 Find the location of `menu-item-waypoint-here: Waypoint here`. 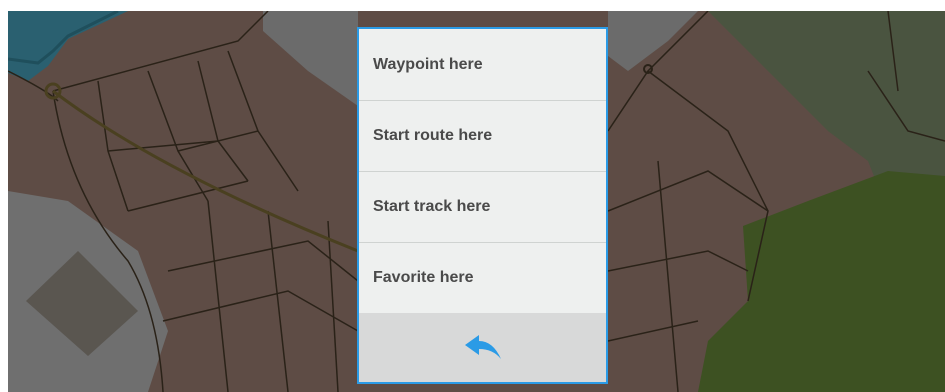

menu-item-waypoint-here: Waypoint here is located at coordinates (482, 65).